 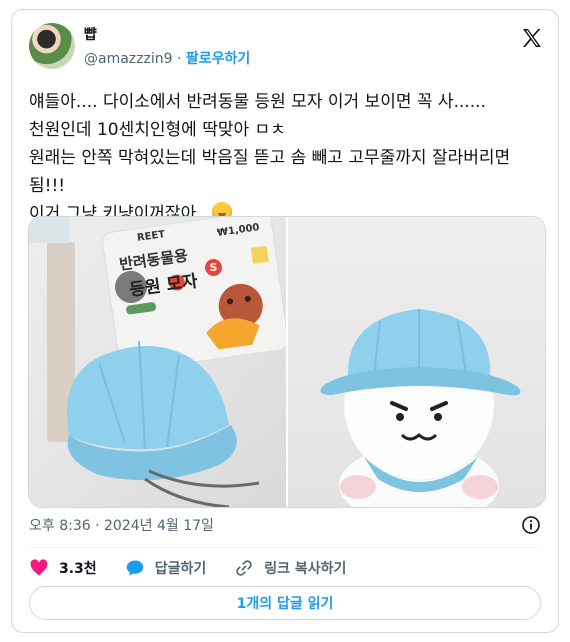 I want to click on info-icon, so click(x=531, y=525).